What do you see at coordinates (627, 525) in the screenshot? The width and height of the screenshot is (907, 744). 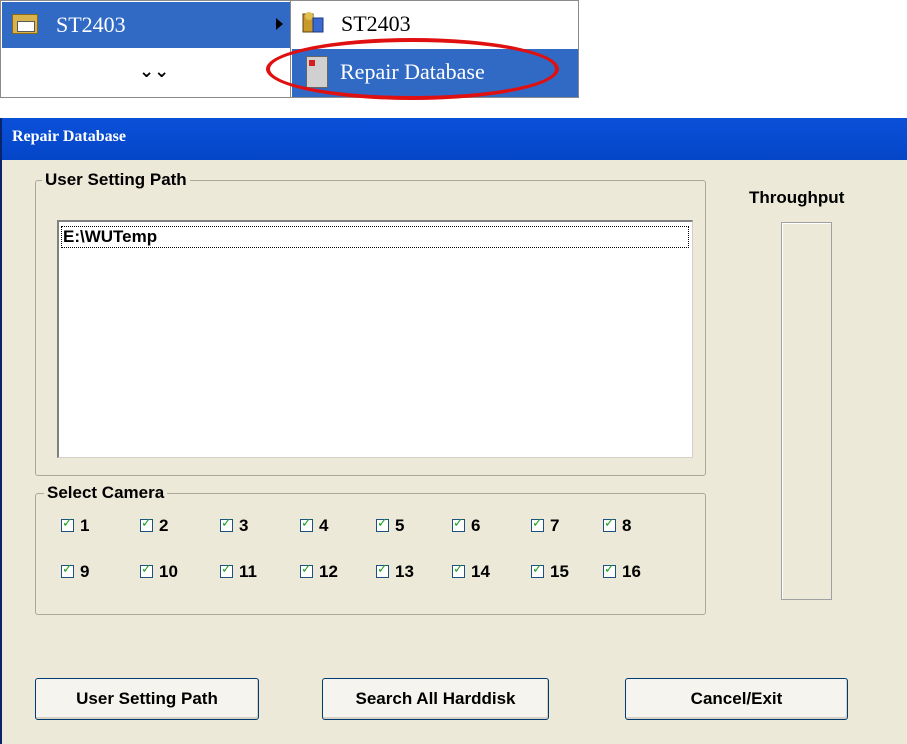 I see `camera-checkbox-label: 8` at bounding box center [627, 525].